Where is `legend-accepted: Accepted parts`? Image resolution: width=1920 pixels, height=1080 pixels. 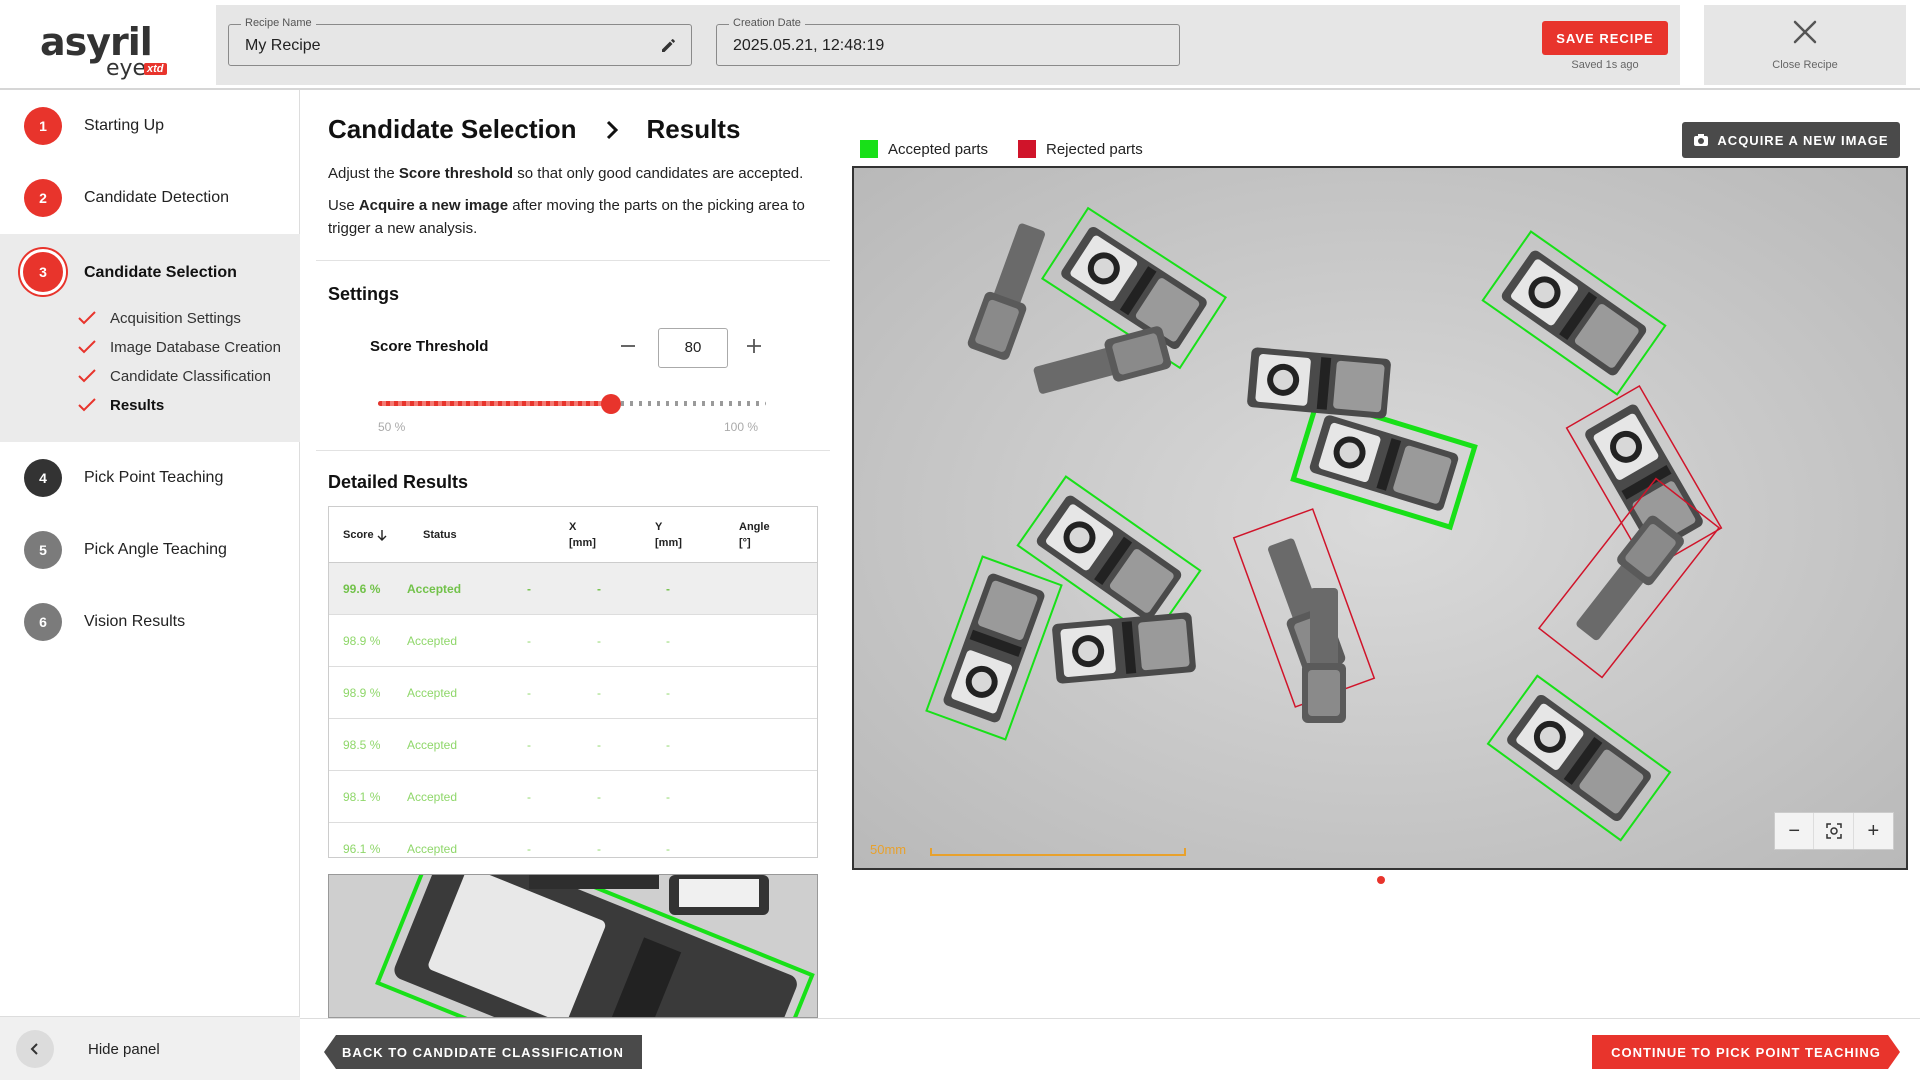
legend-accepted: Accepted parts is located at coordinates (924, 149).